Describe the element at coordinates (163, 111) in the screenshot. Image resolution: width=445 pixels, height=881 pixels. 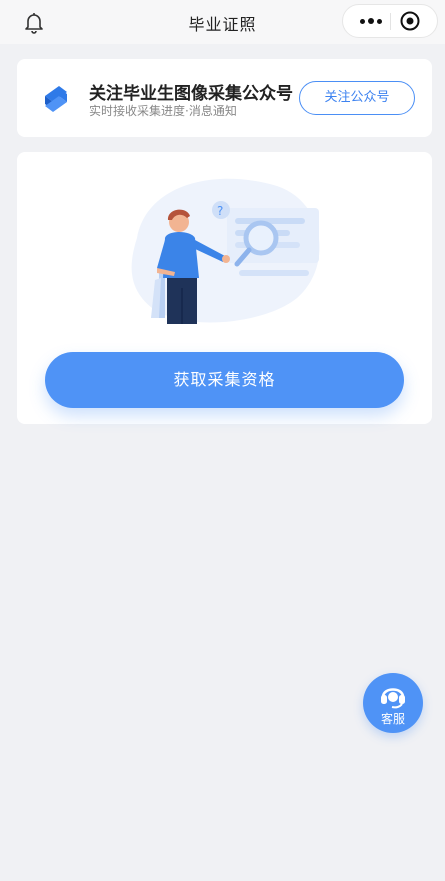
I see `follow-card-subtitle: 实时接收采集进度·消息通知` at that location.